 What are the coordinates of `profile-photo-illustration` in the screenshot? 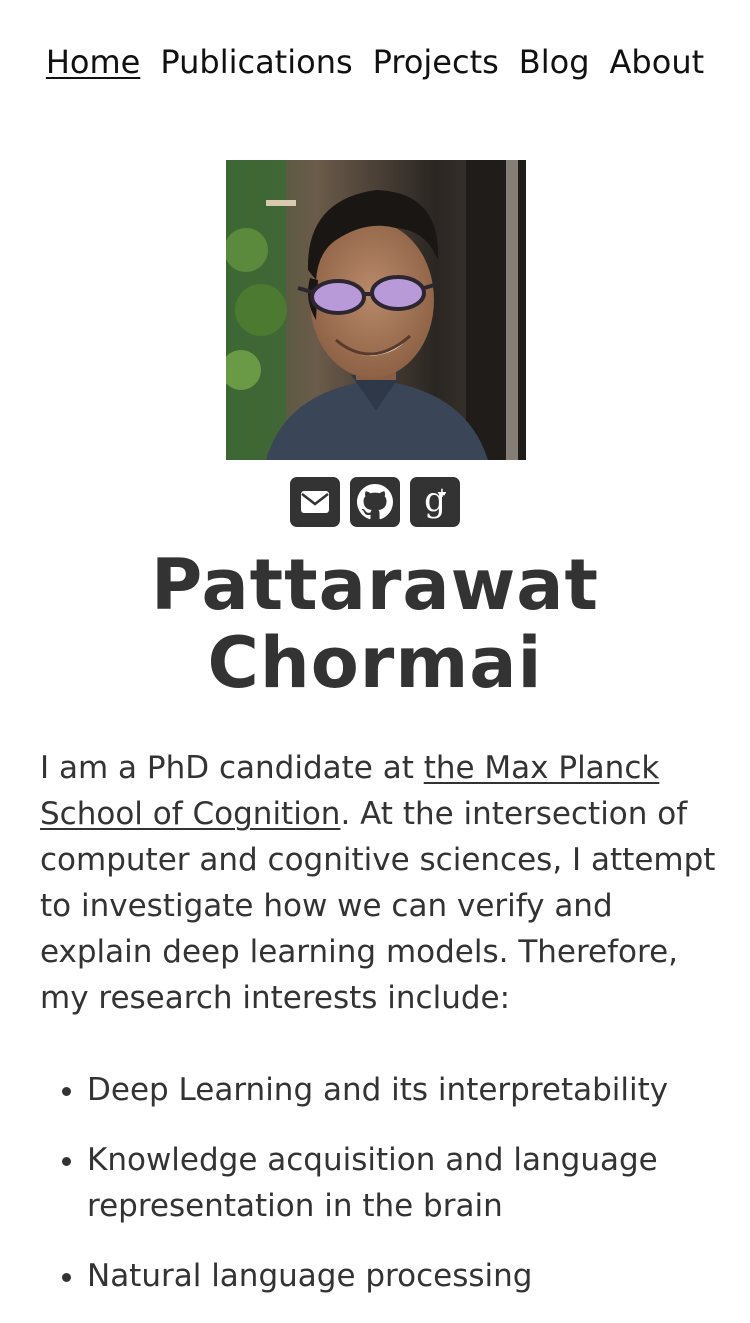 It's located at (376, 310).